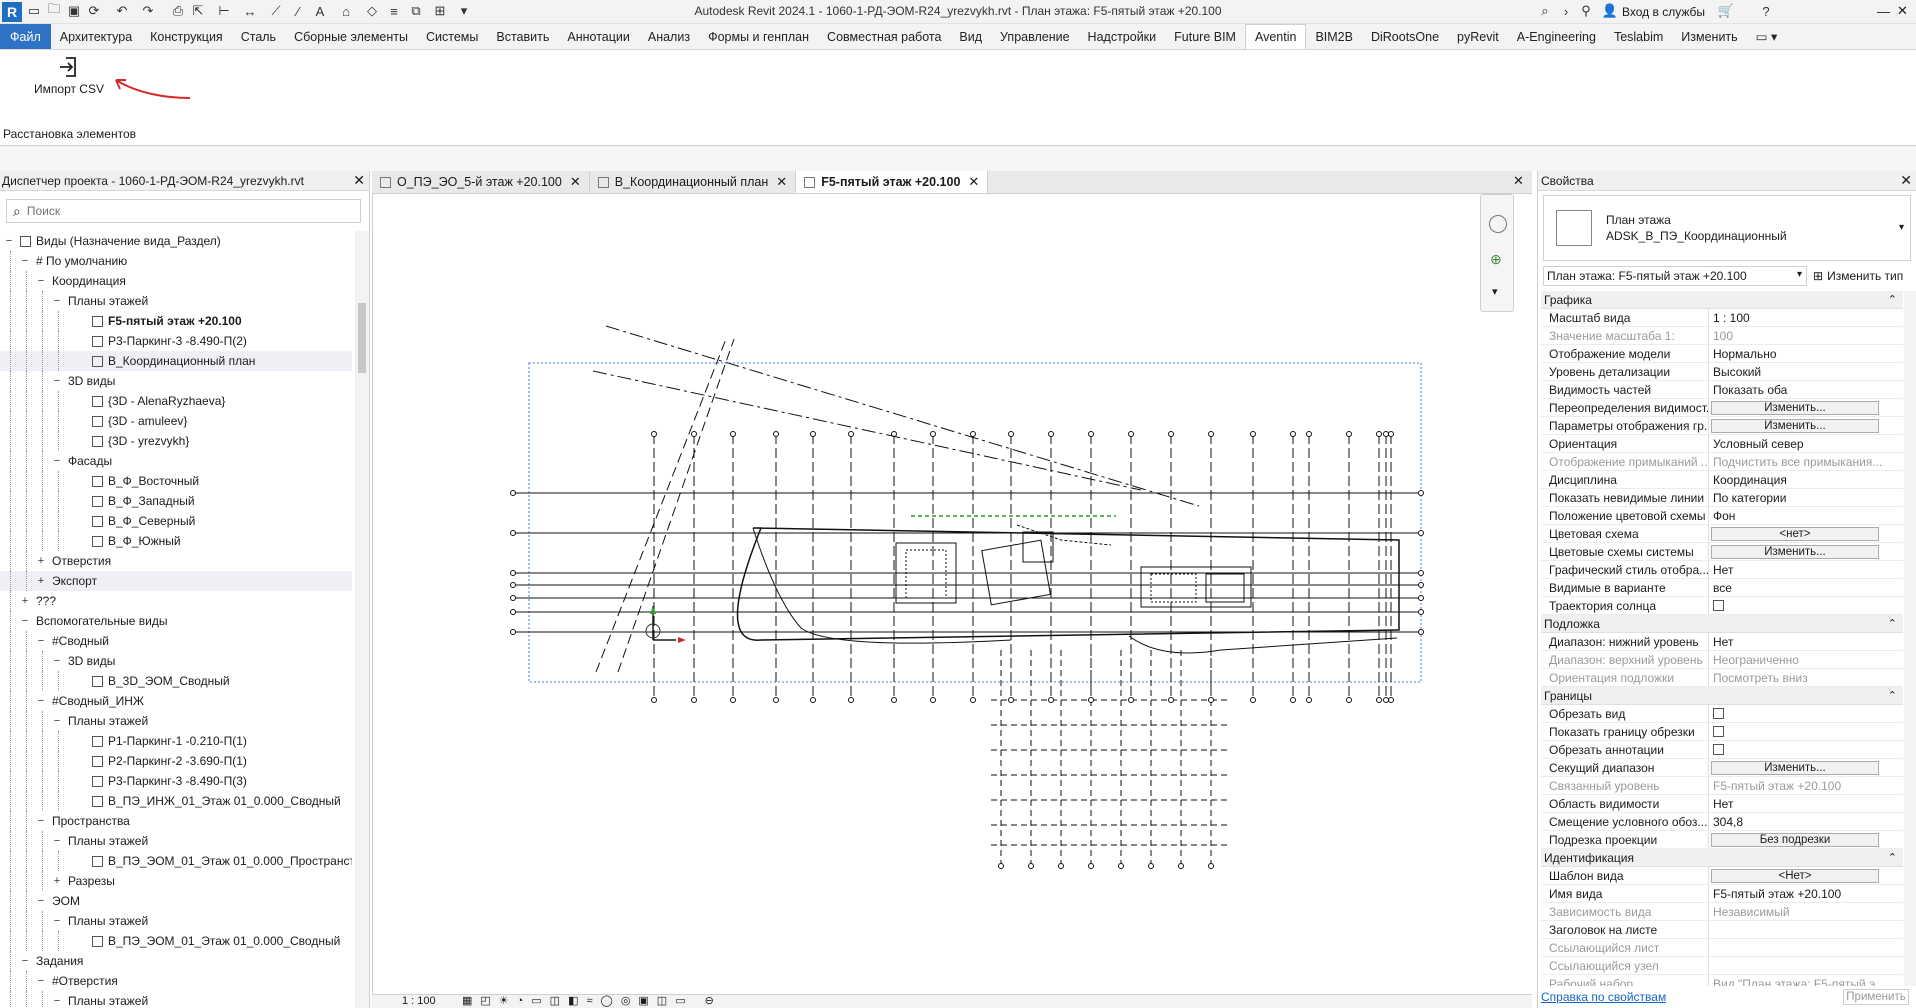 The image size is (1916, 1008). Describe the element at coordinates (575, 182) in the screenshot. I see `close-icon: ✕` at that location.